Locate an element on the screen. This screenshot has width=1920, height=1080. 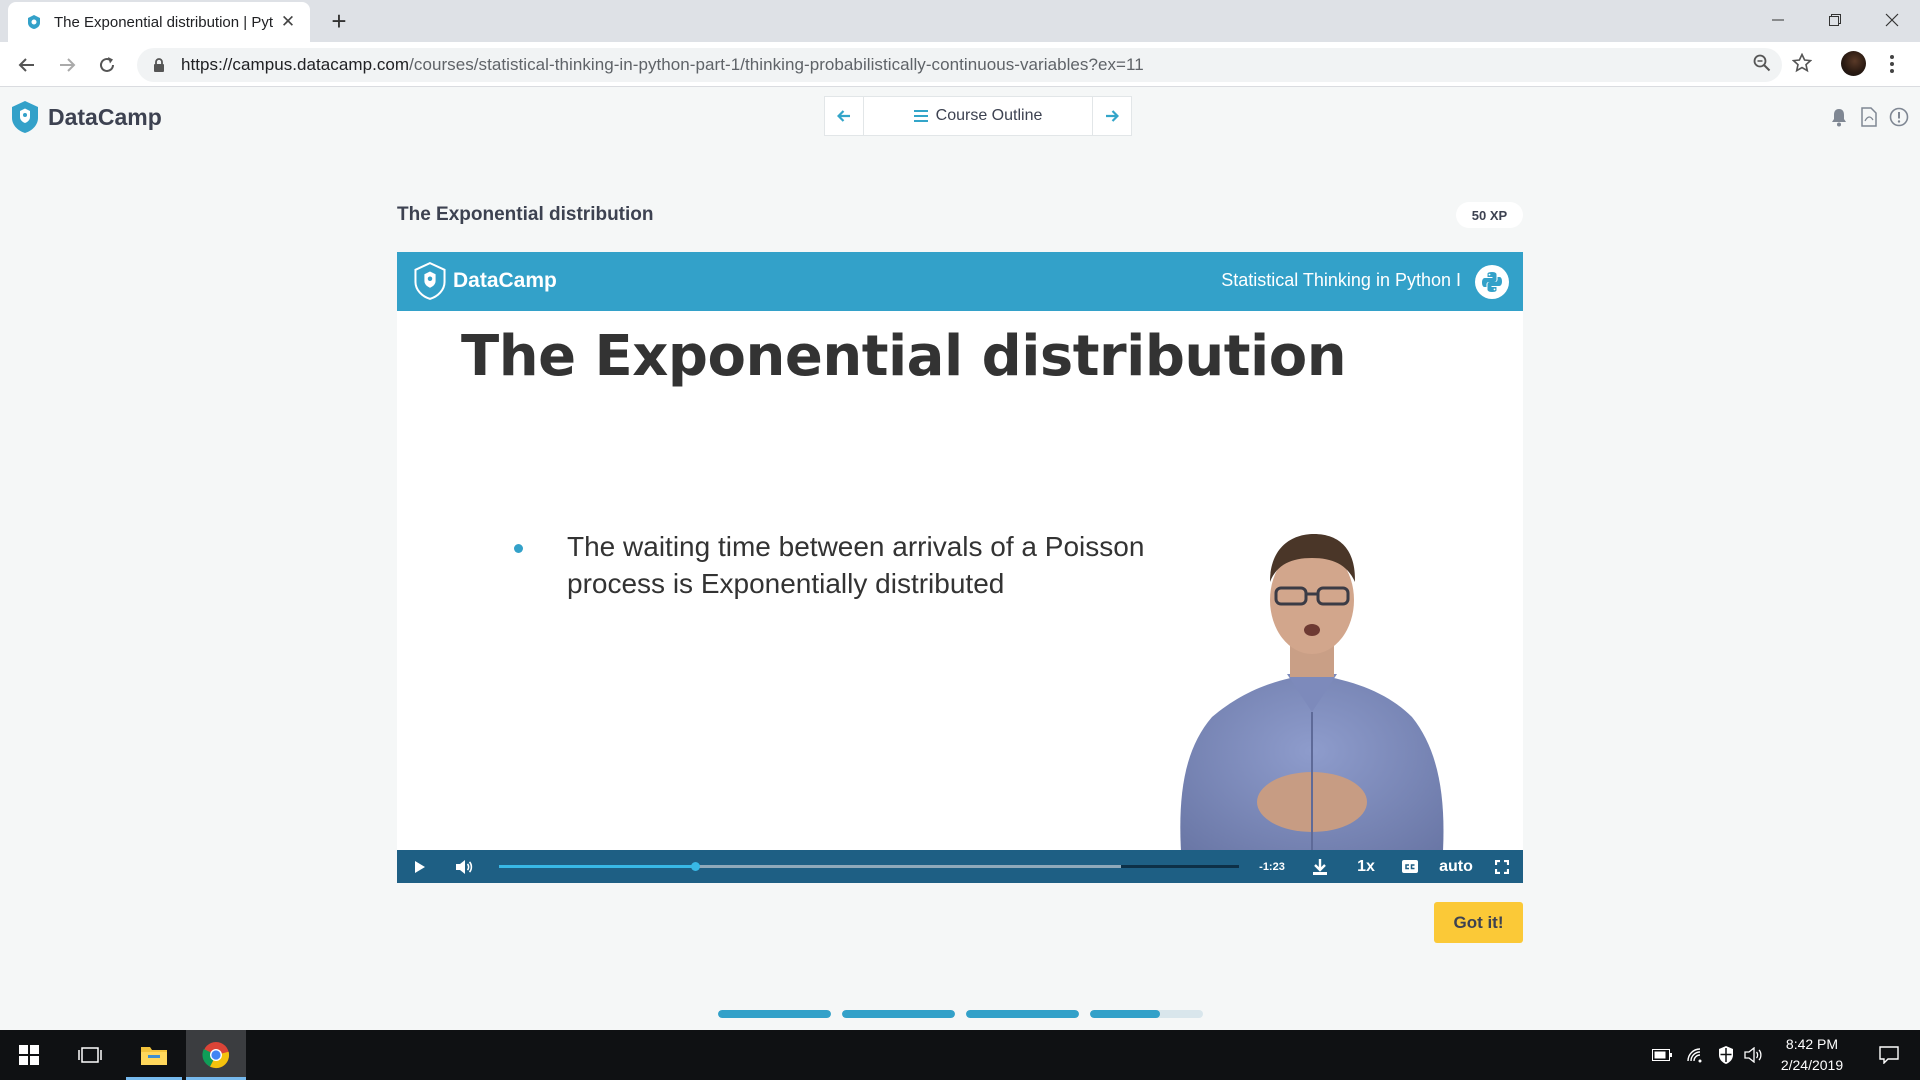
clock-date: 2/24/2019 is located at coordinates (1812, 1065).